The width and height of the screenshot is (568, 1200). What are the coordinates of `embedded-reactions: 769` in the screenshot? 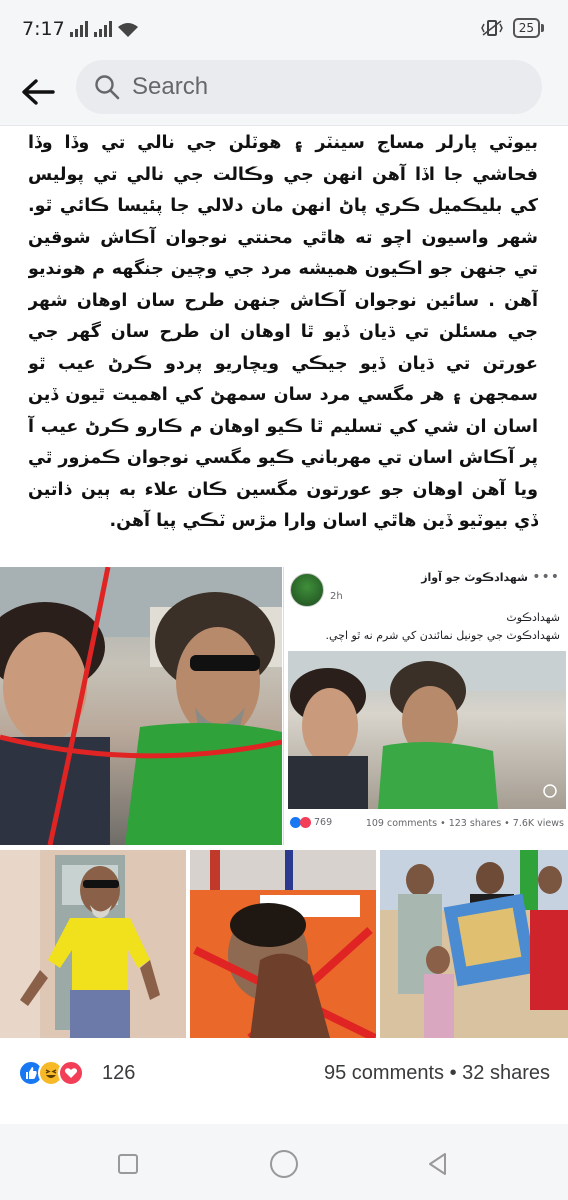 It's located at (311, 822).